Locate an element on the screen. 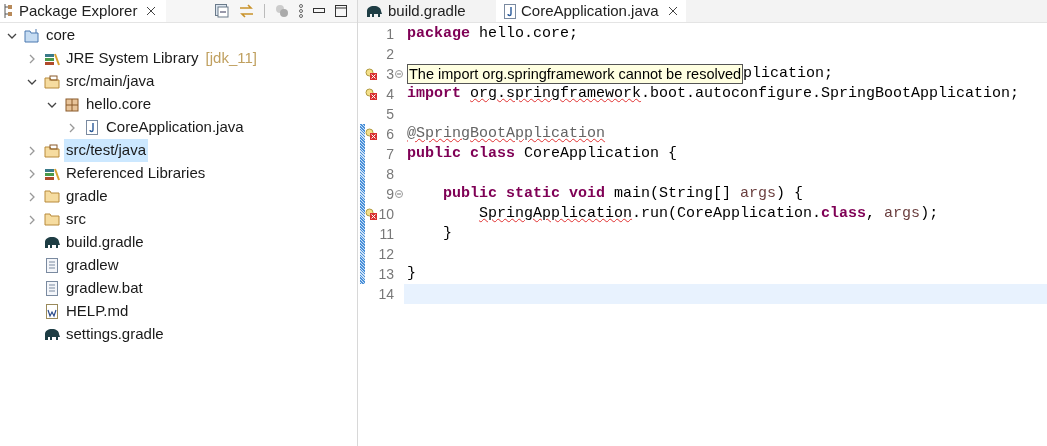  tree-item: src is located at coordinates (76, 219).